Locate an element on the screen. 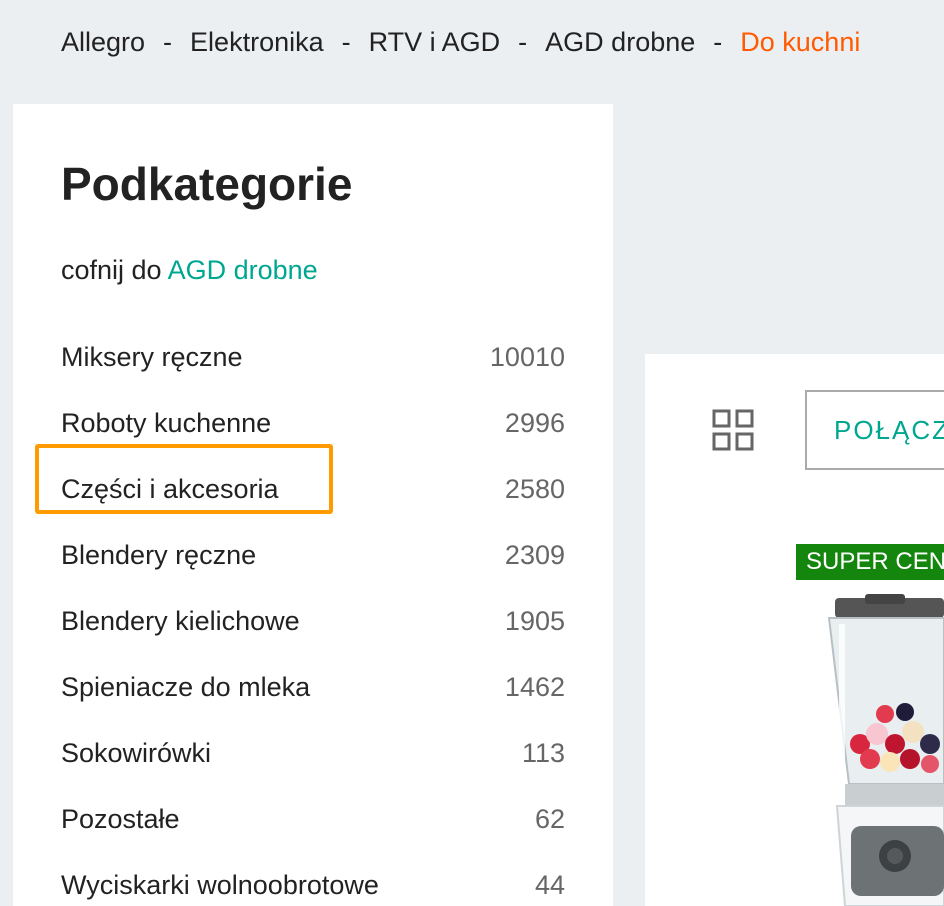 The width and height of the screenshot is (944, 906). breadcrumb-item-allegro: Allegro is located at coordinates (103, 42).